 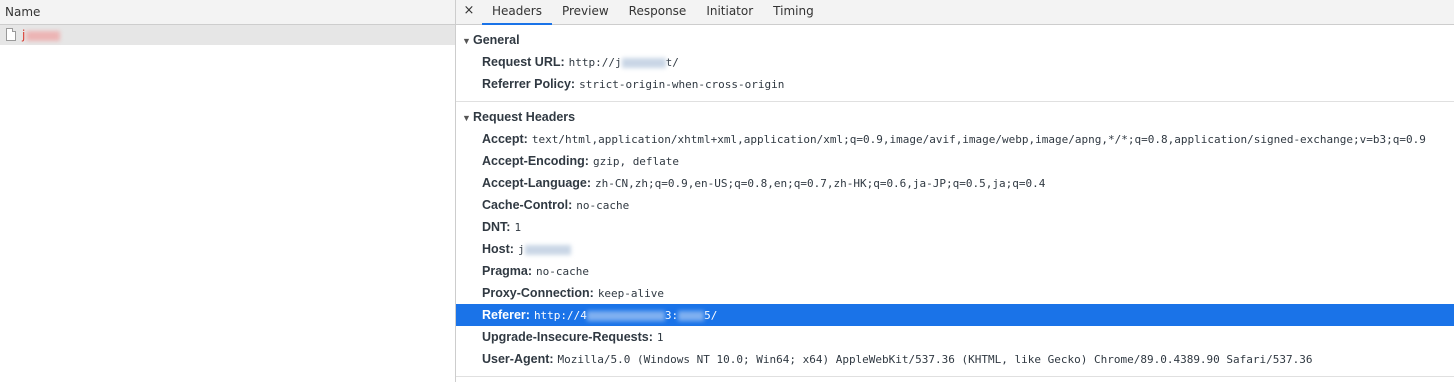 I want to click on header-row-dnt: DNT: 1, so click(x=955, y=227).